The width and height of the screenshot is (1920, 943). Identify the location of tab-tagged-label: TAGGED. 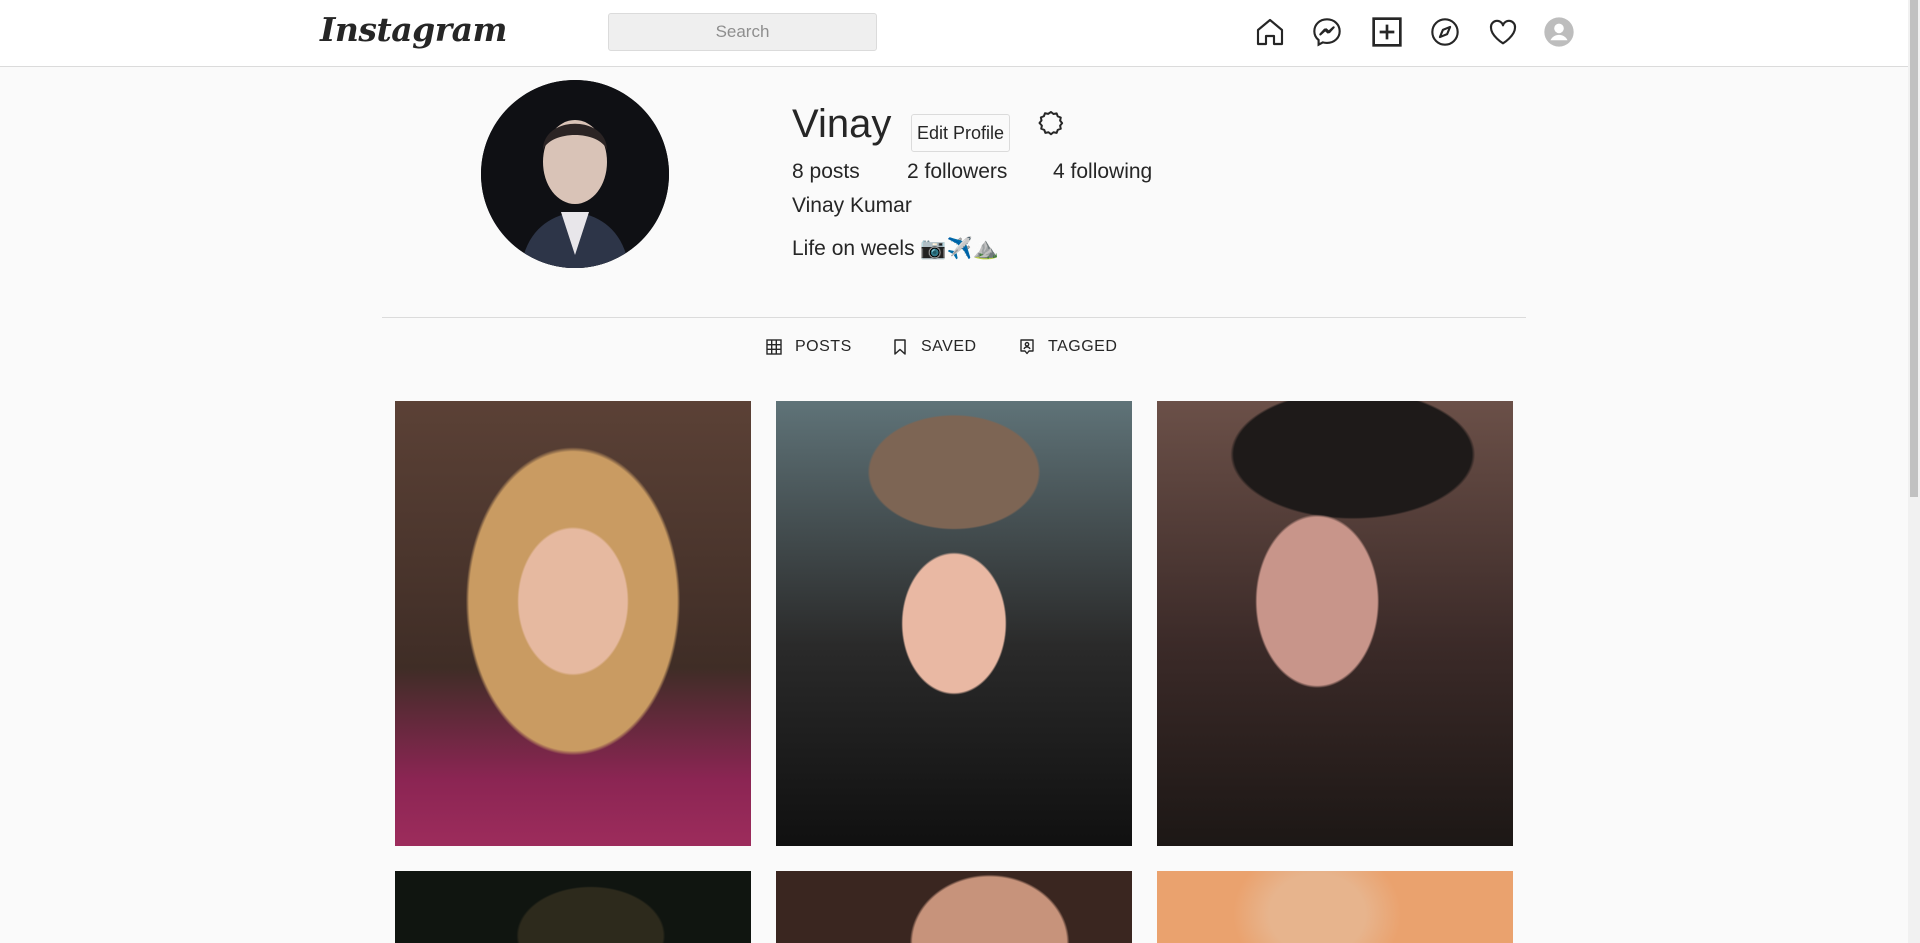
(1083, 346).